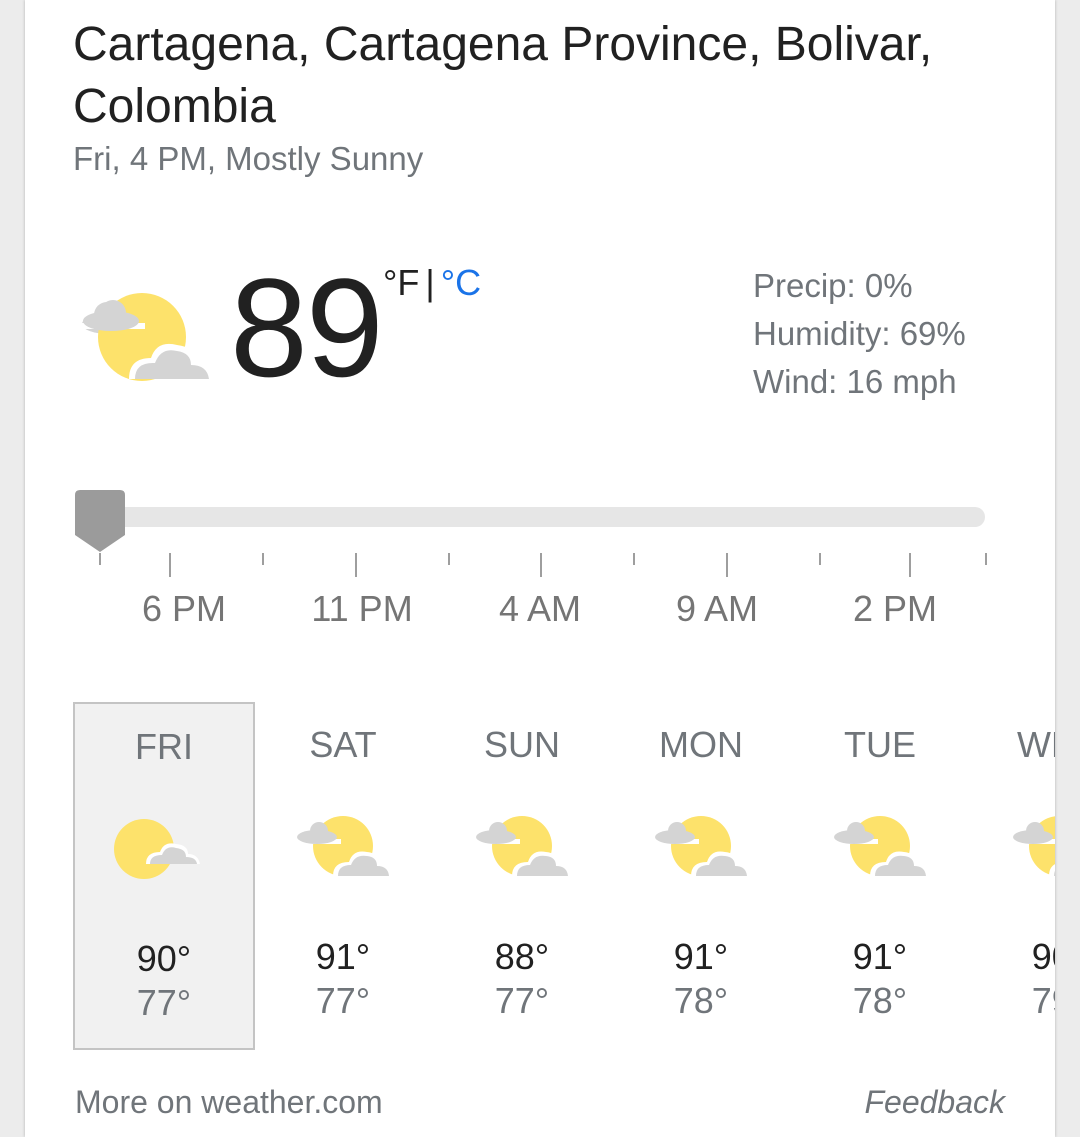 This screenshot has width=1080, height=1137. What do you see at coordinates (362, 608) in the screenshot?
I see `timeline-label: 11 PM` at bounding box center [362, 608].